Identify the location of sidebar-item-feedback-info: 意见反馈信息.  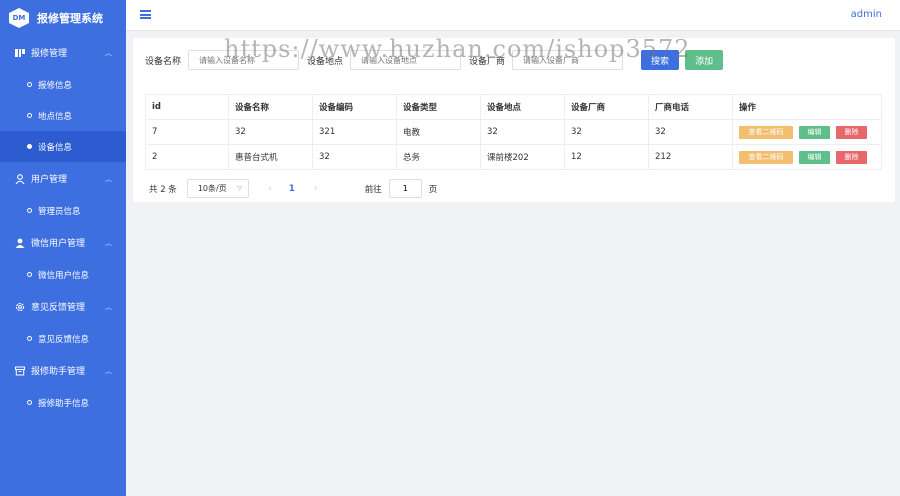
(63, 338).